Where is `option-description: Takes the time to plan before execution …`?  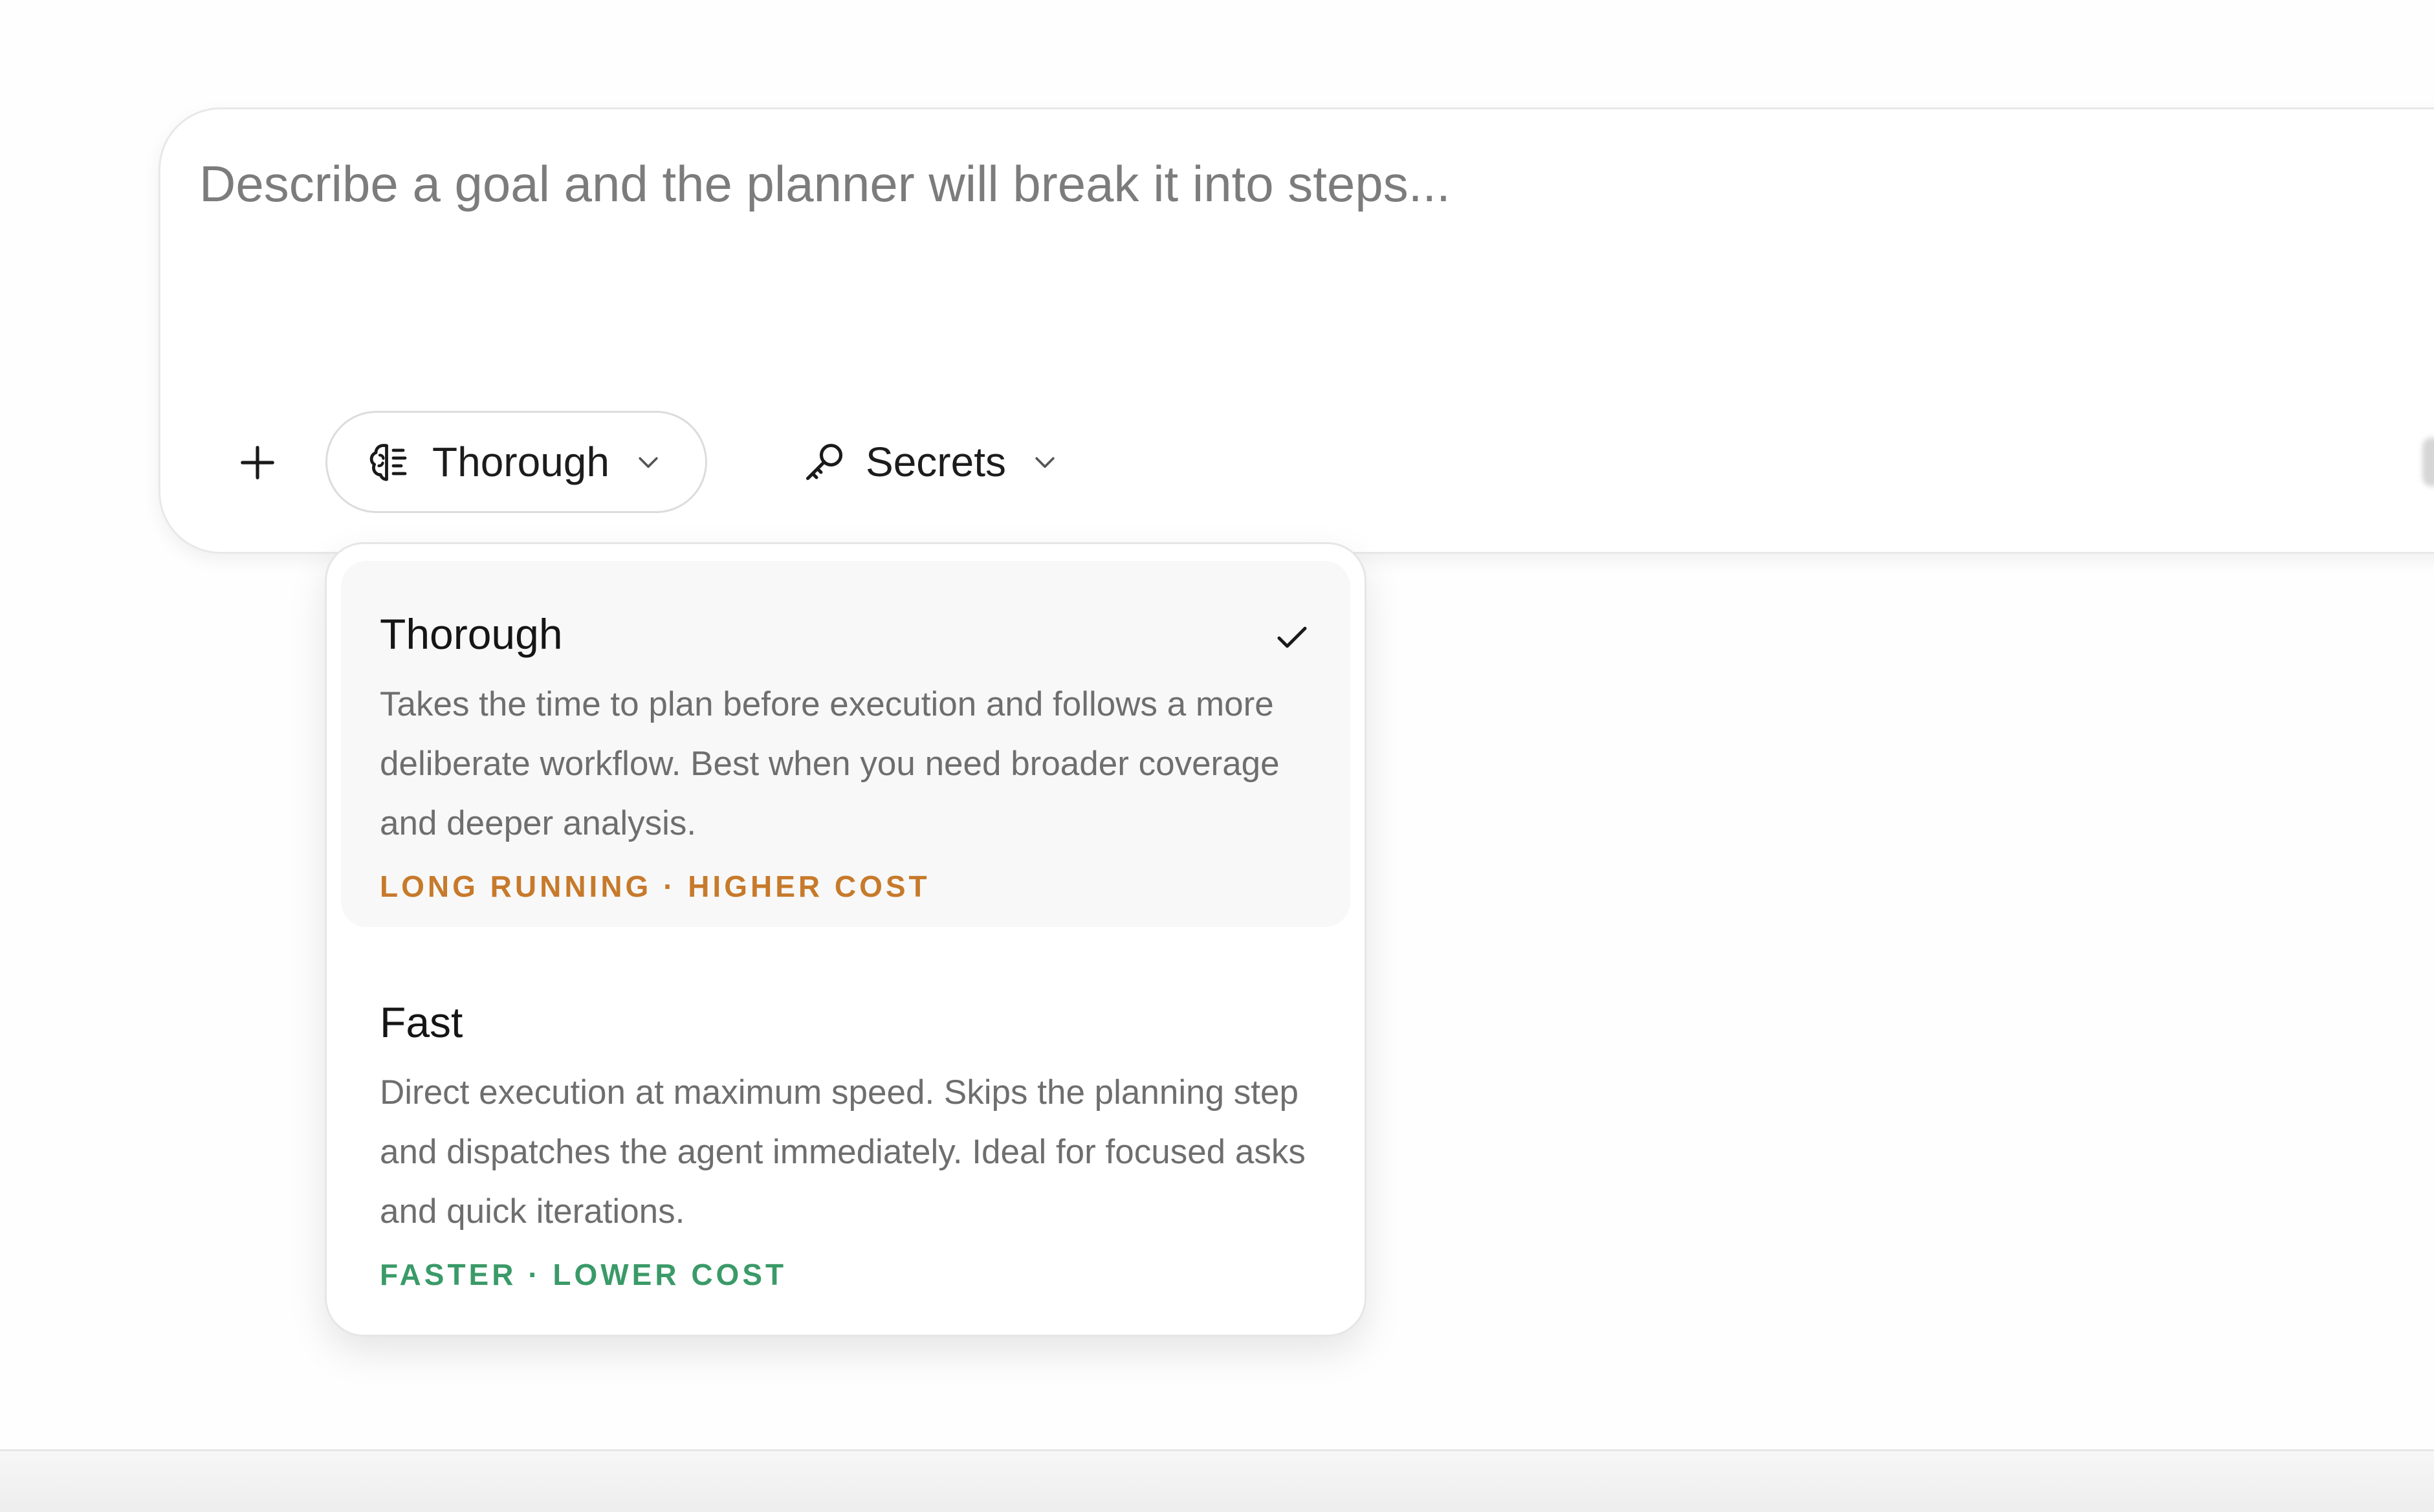
option-description: Takes the time to plan before execution … is located at coordinates (830, 763).